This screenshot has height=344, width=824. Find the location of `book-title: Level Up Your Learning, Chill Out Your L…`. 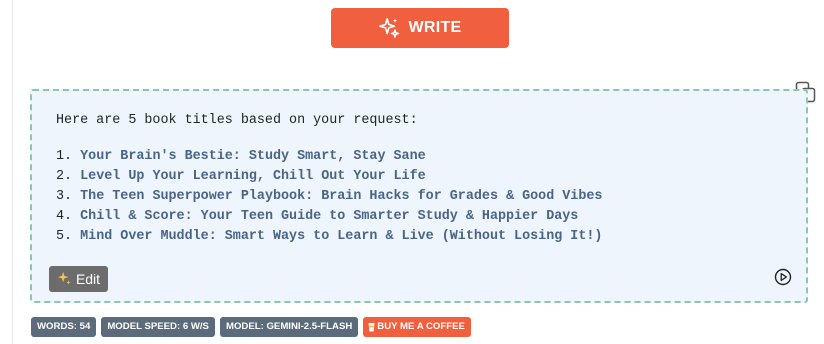

book-title: Level Up Your Learning, Chill Out Your L… is located at coordinates (253, 176).